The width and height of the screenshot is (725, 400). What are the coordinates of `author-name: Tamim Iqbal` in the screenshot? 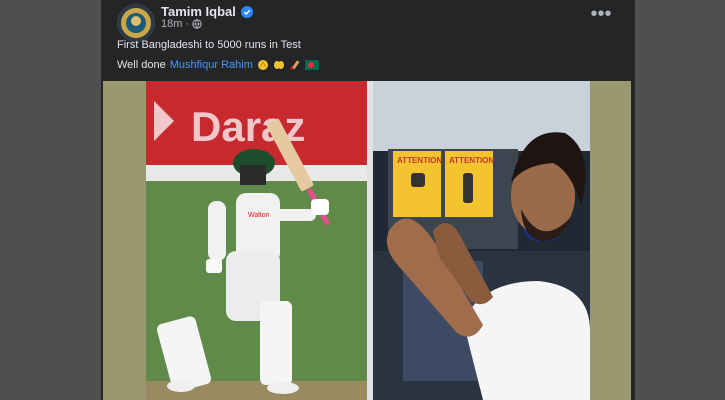 It's located at (198, 11).